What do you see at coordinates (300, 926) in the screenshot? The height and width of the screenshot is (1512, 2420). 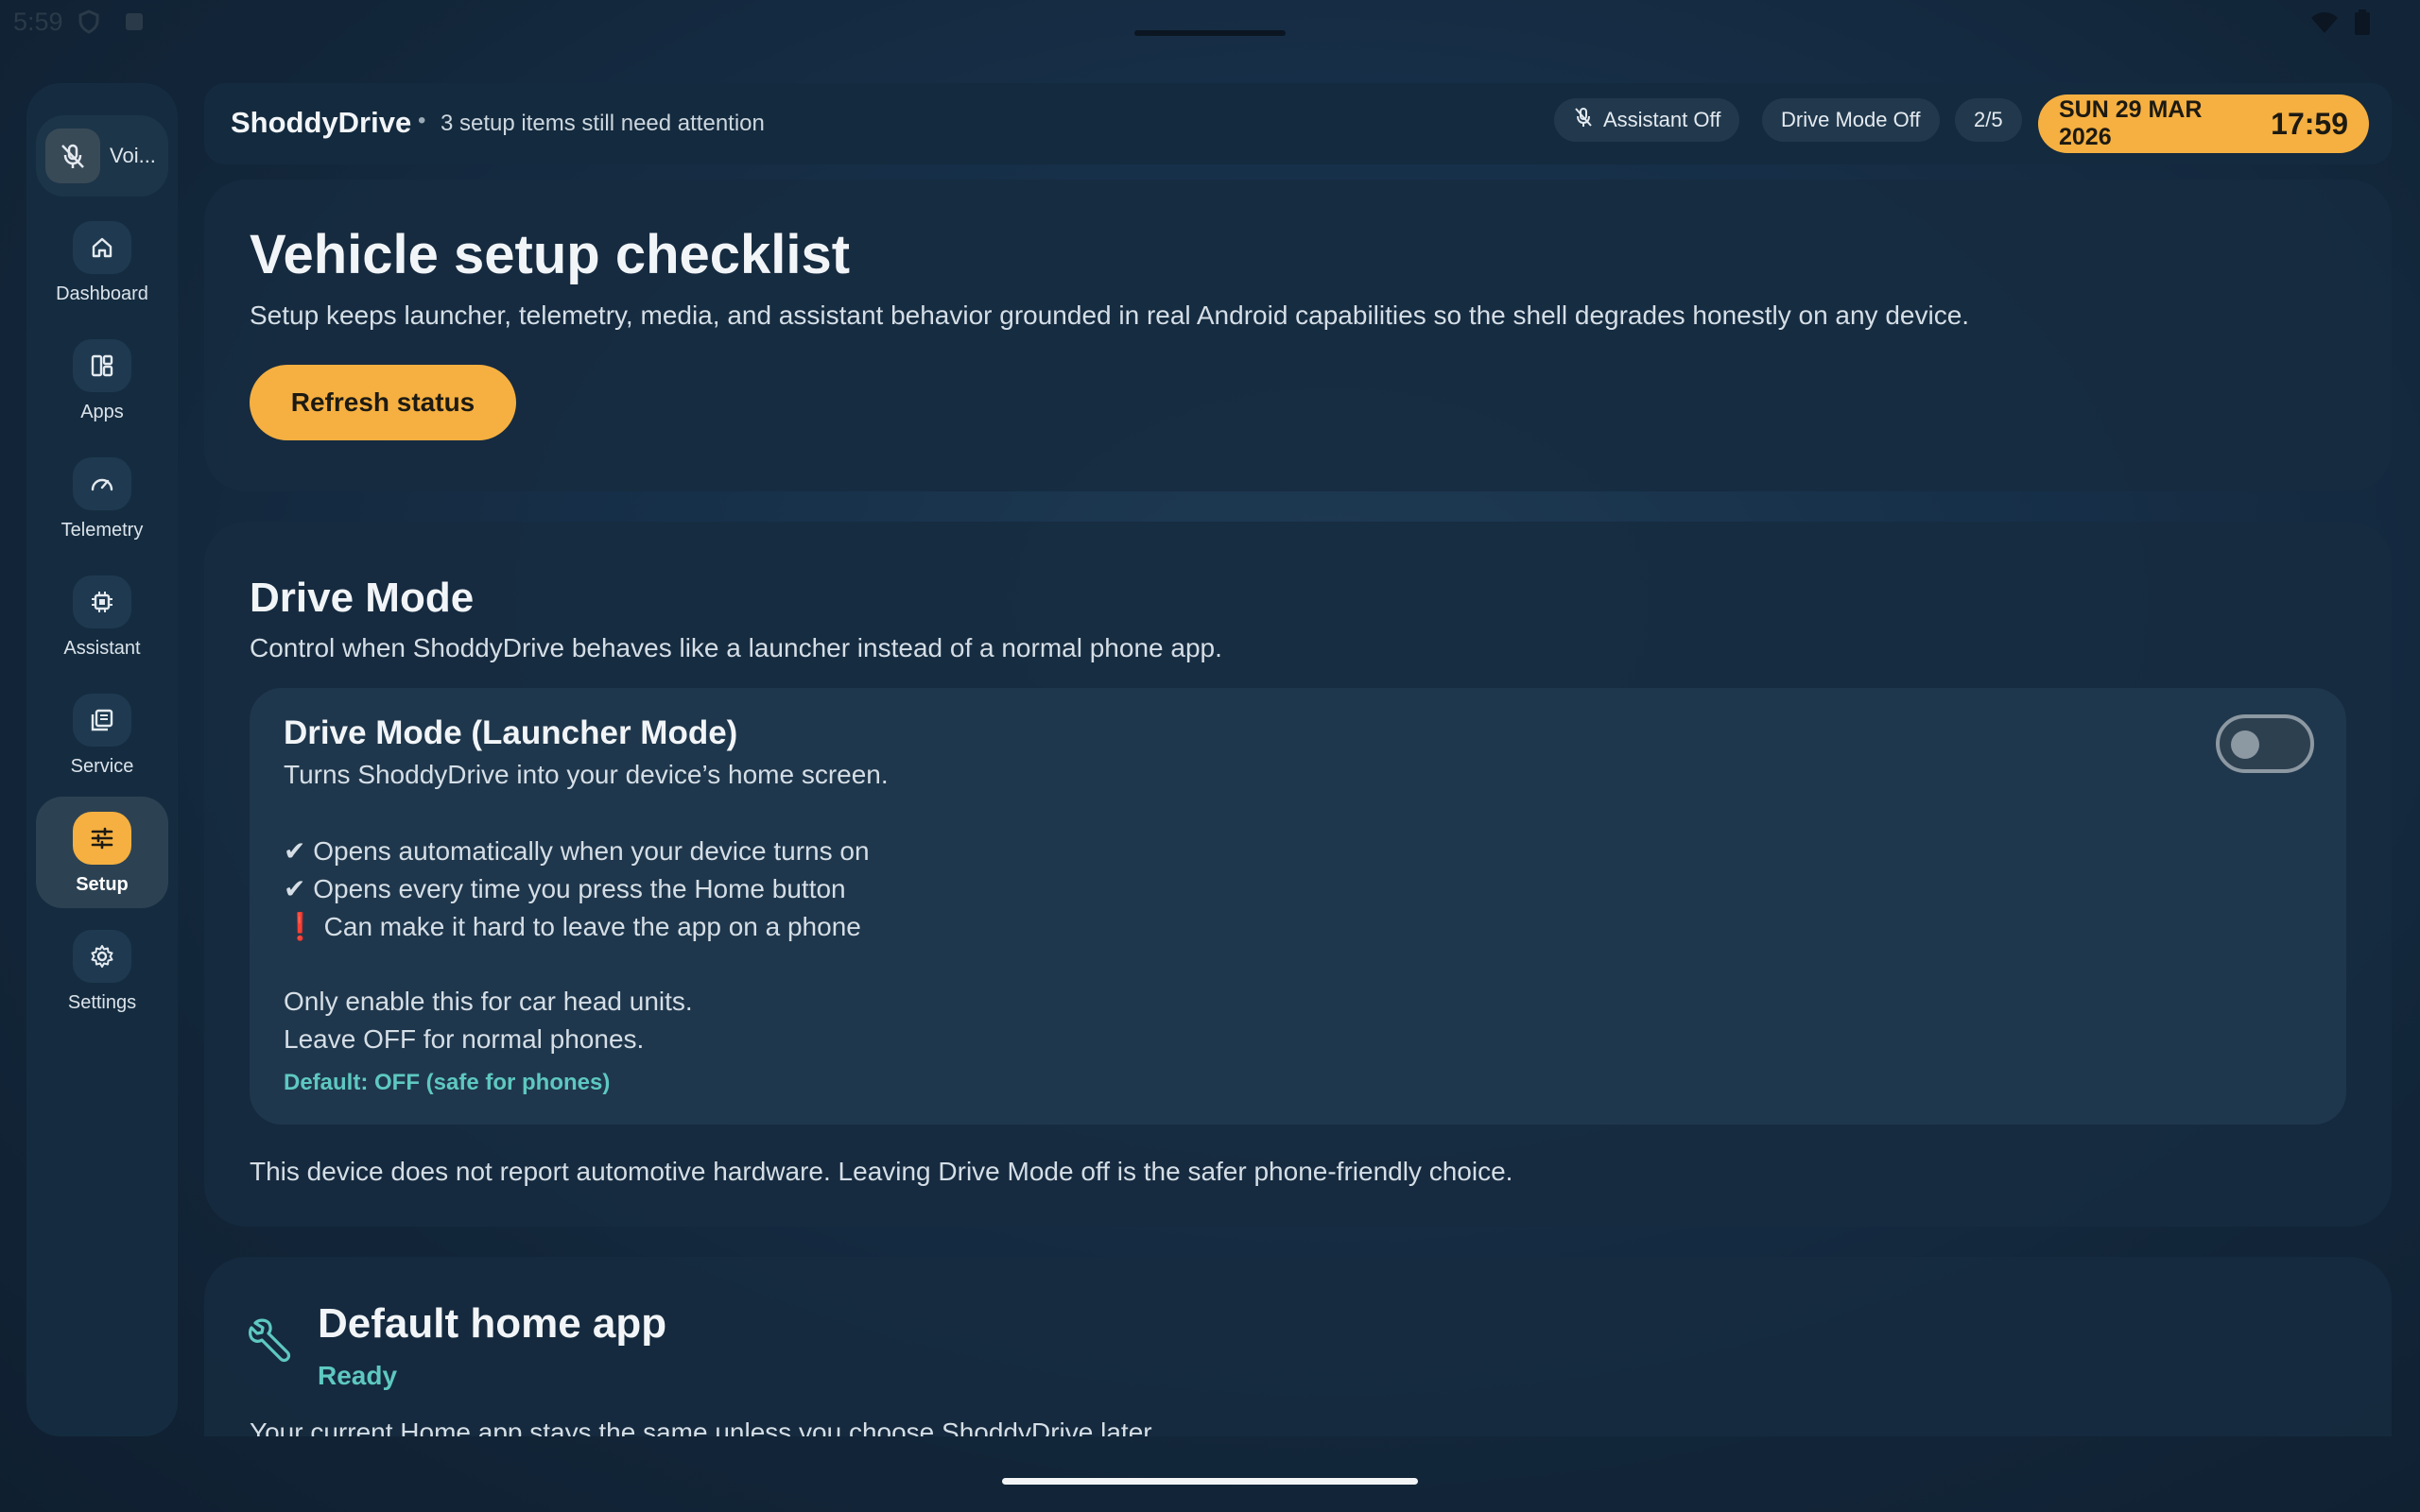 I see `warning-icon: ❗` at bounding box center [300, 926].